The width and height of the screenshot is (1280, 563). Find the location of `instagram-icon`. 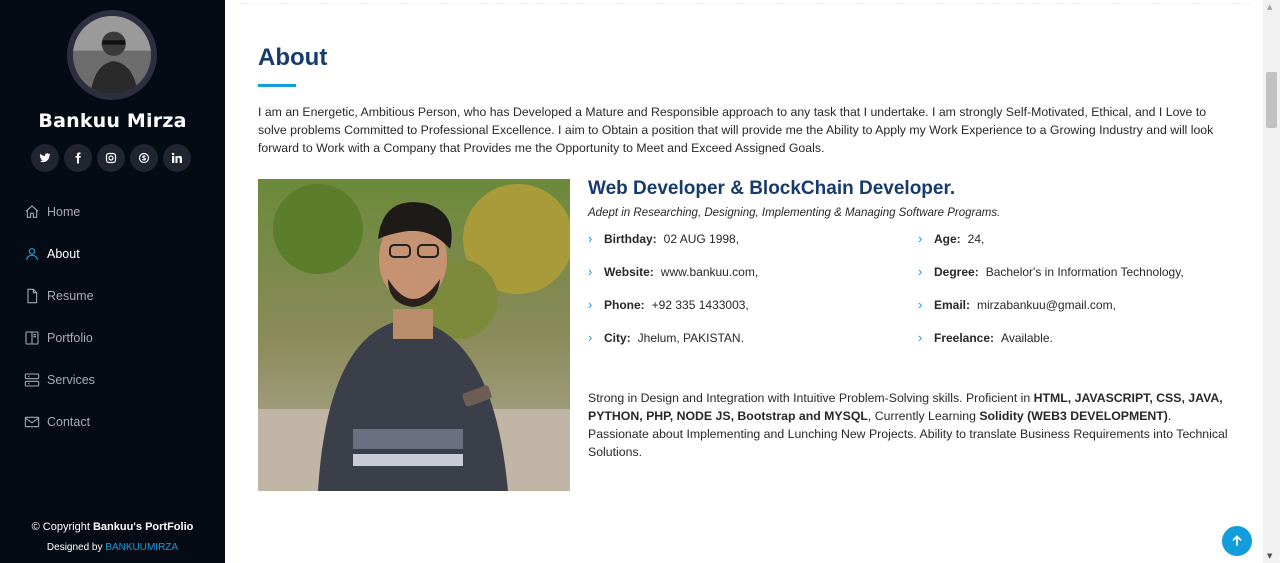

instagram-icon is located at coordinates (111, 158).